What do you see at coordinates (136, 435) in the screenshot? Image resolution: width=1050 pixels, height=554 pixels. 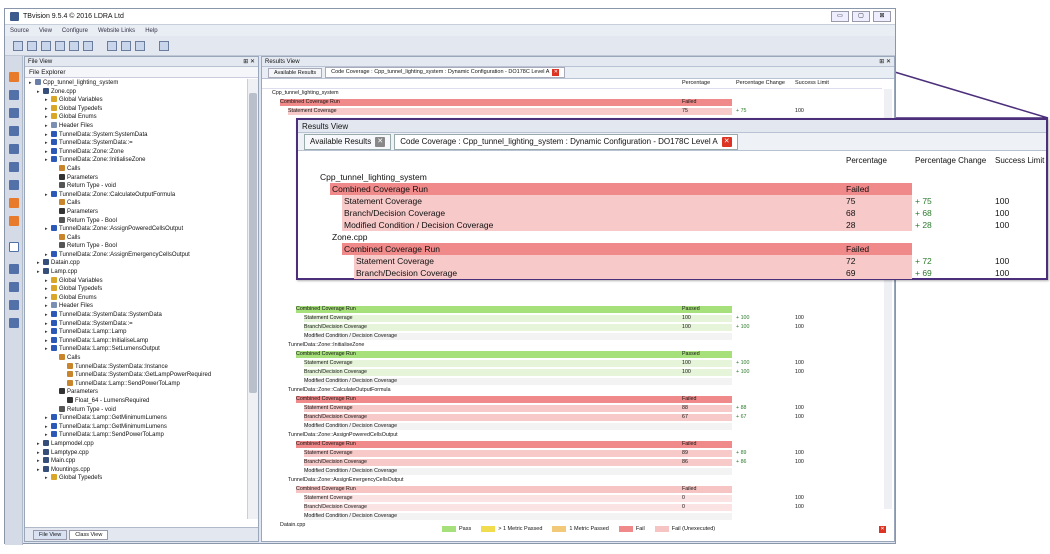 I see `tree-item: ▸ TunnelData::Lamp::SendPowerToLamp` at bounding box center [136, 435].